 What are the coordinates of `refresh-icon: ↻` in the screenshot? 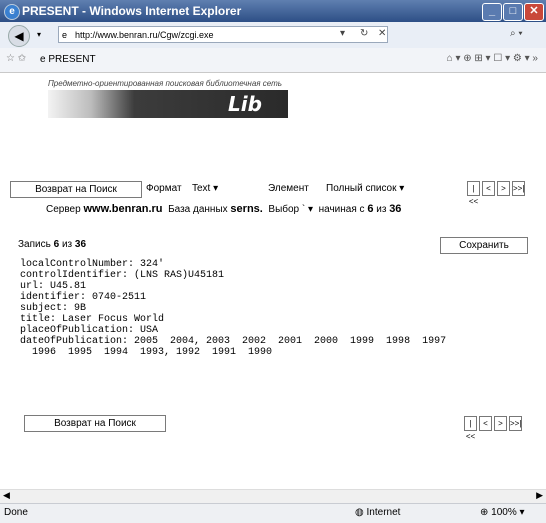 It's located at (364, 33).